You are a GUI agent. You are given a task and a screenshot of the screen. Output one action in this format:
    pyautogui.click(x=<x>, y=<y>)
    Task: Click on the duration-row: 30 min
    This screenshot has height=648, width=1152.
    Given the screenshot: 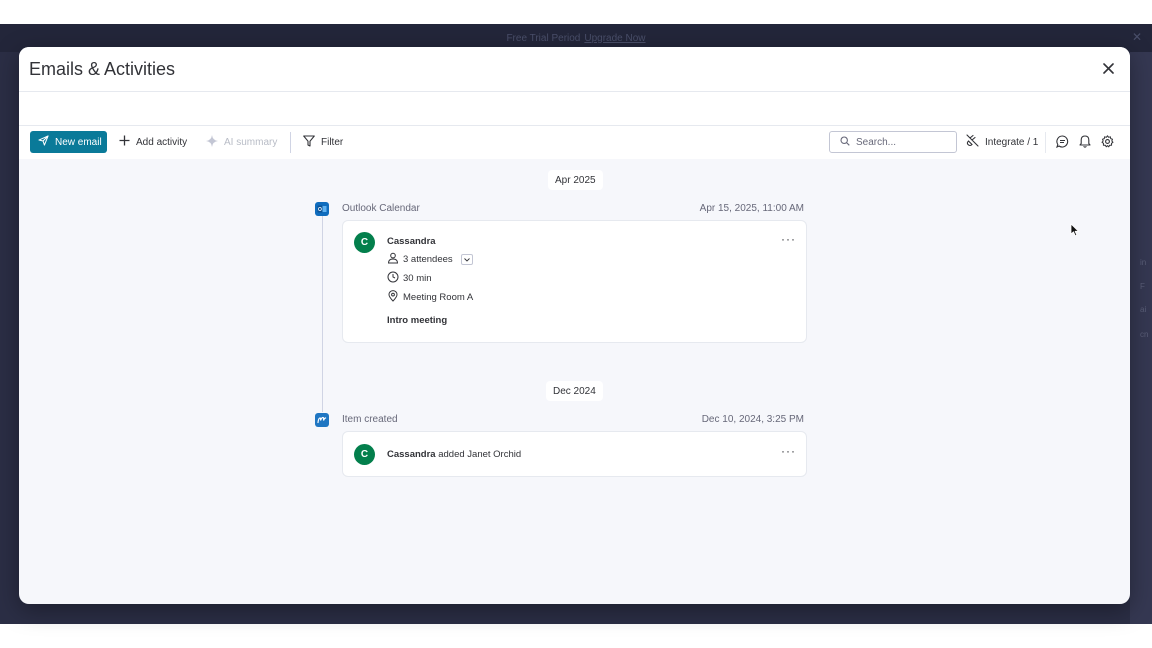 What is the action you would take?
    pyautogui.click(x=409, y=278)
    